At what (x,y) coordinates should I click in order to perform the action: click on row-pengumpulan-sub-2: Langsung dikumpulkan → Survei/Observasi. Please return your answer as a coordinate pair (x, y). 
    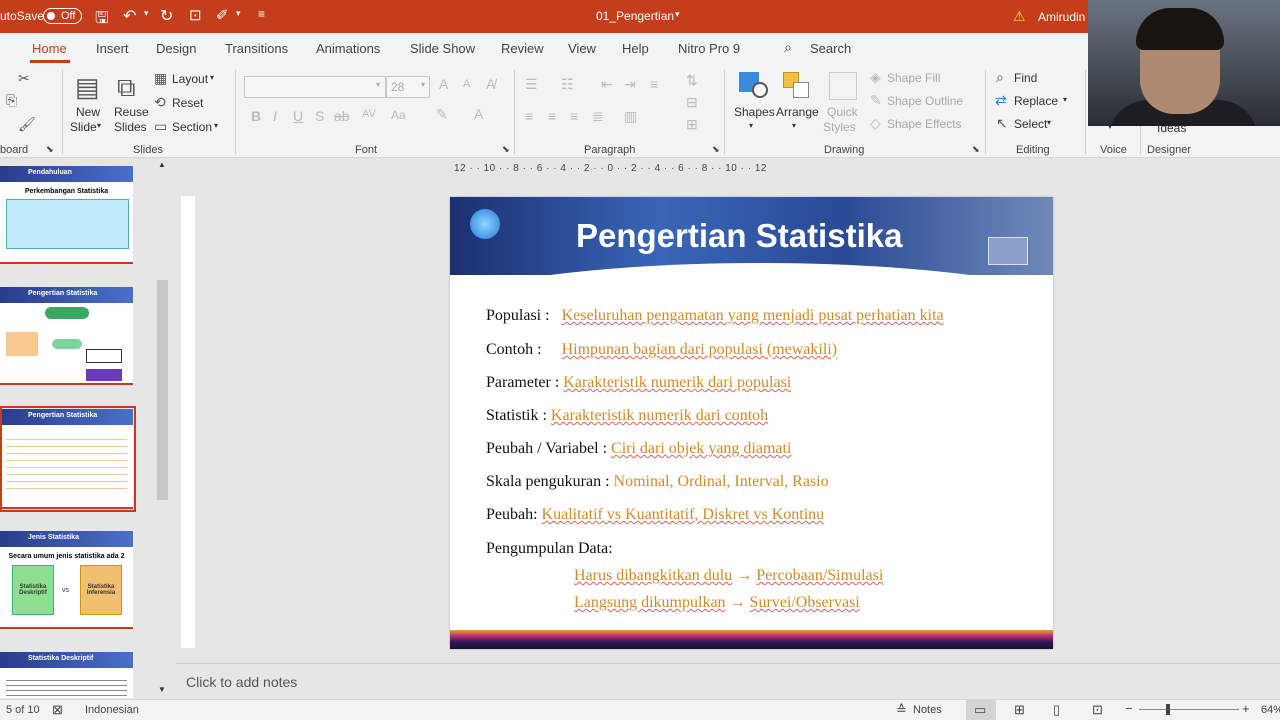
    Looking at the image, I should click on (717, 603).